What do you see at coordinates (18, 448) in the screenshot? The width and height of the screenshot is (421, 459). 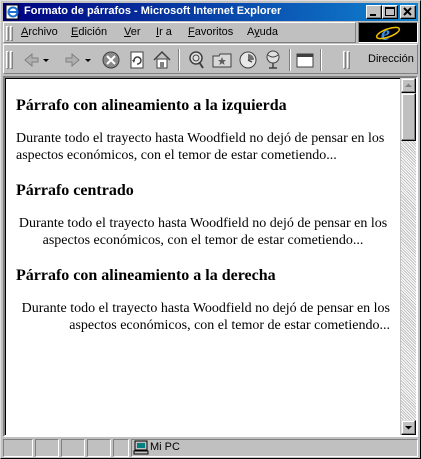 I see `status-pane-main` at bounding box center [18, 448].